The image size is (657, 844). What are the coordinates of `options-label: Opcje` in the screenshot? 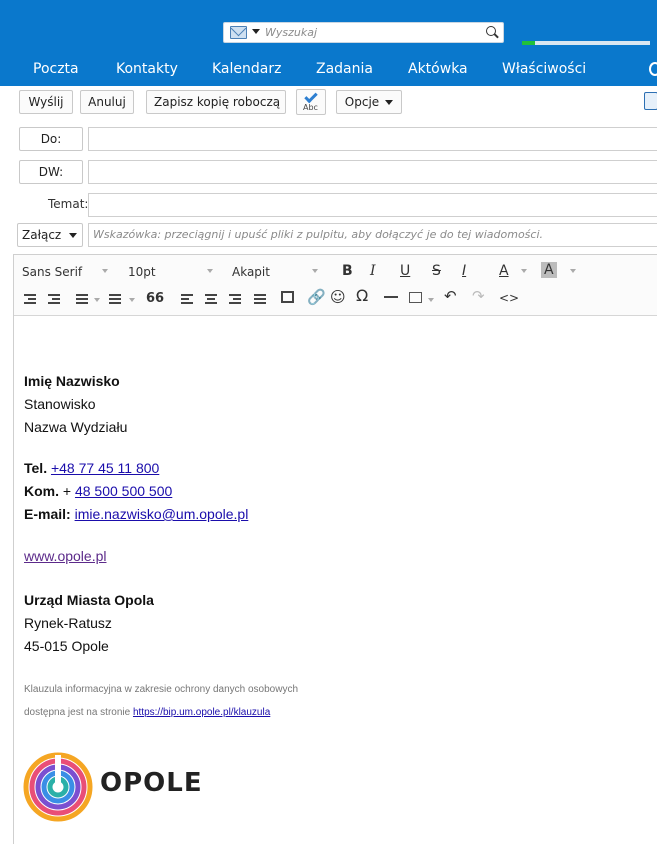 It's located at (362, 102).